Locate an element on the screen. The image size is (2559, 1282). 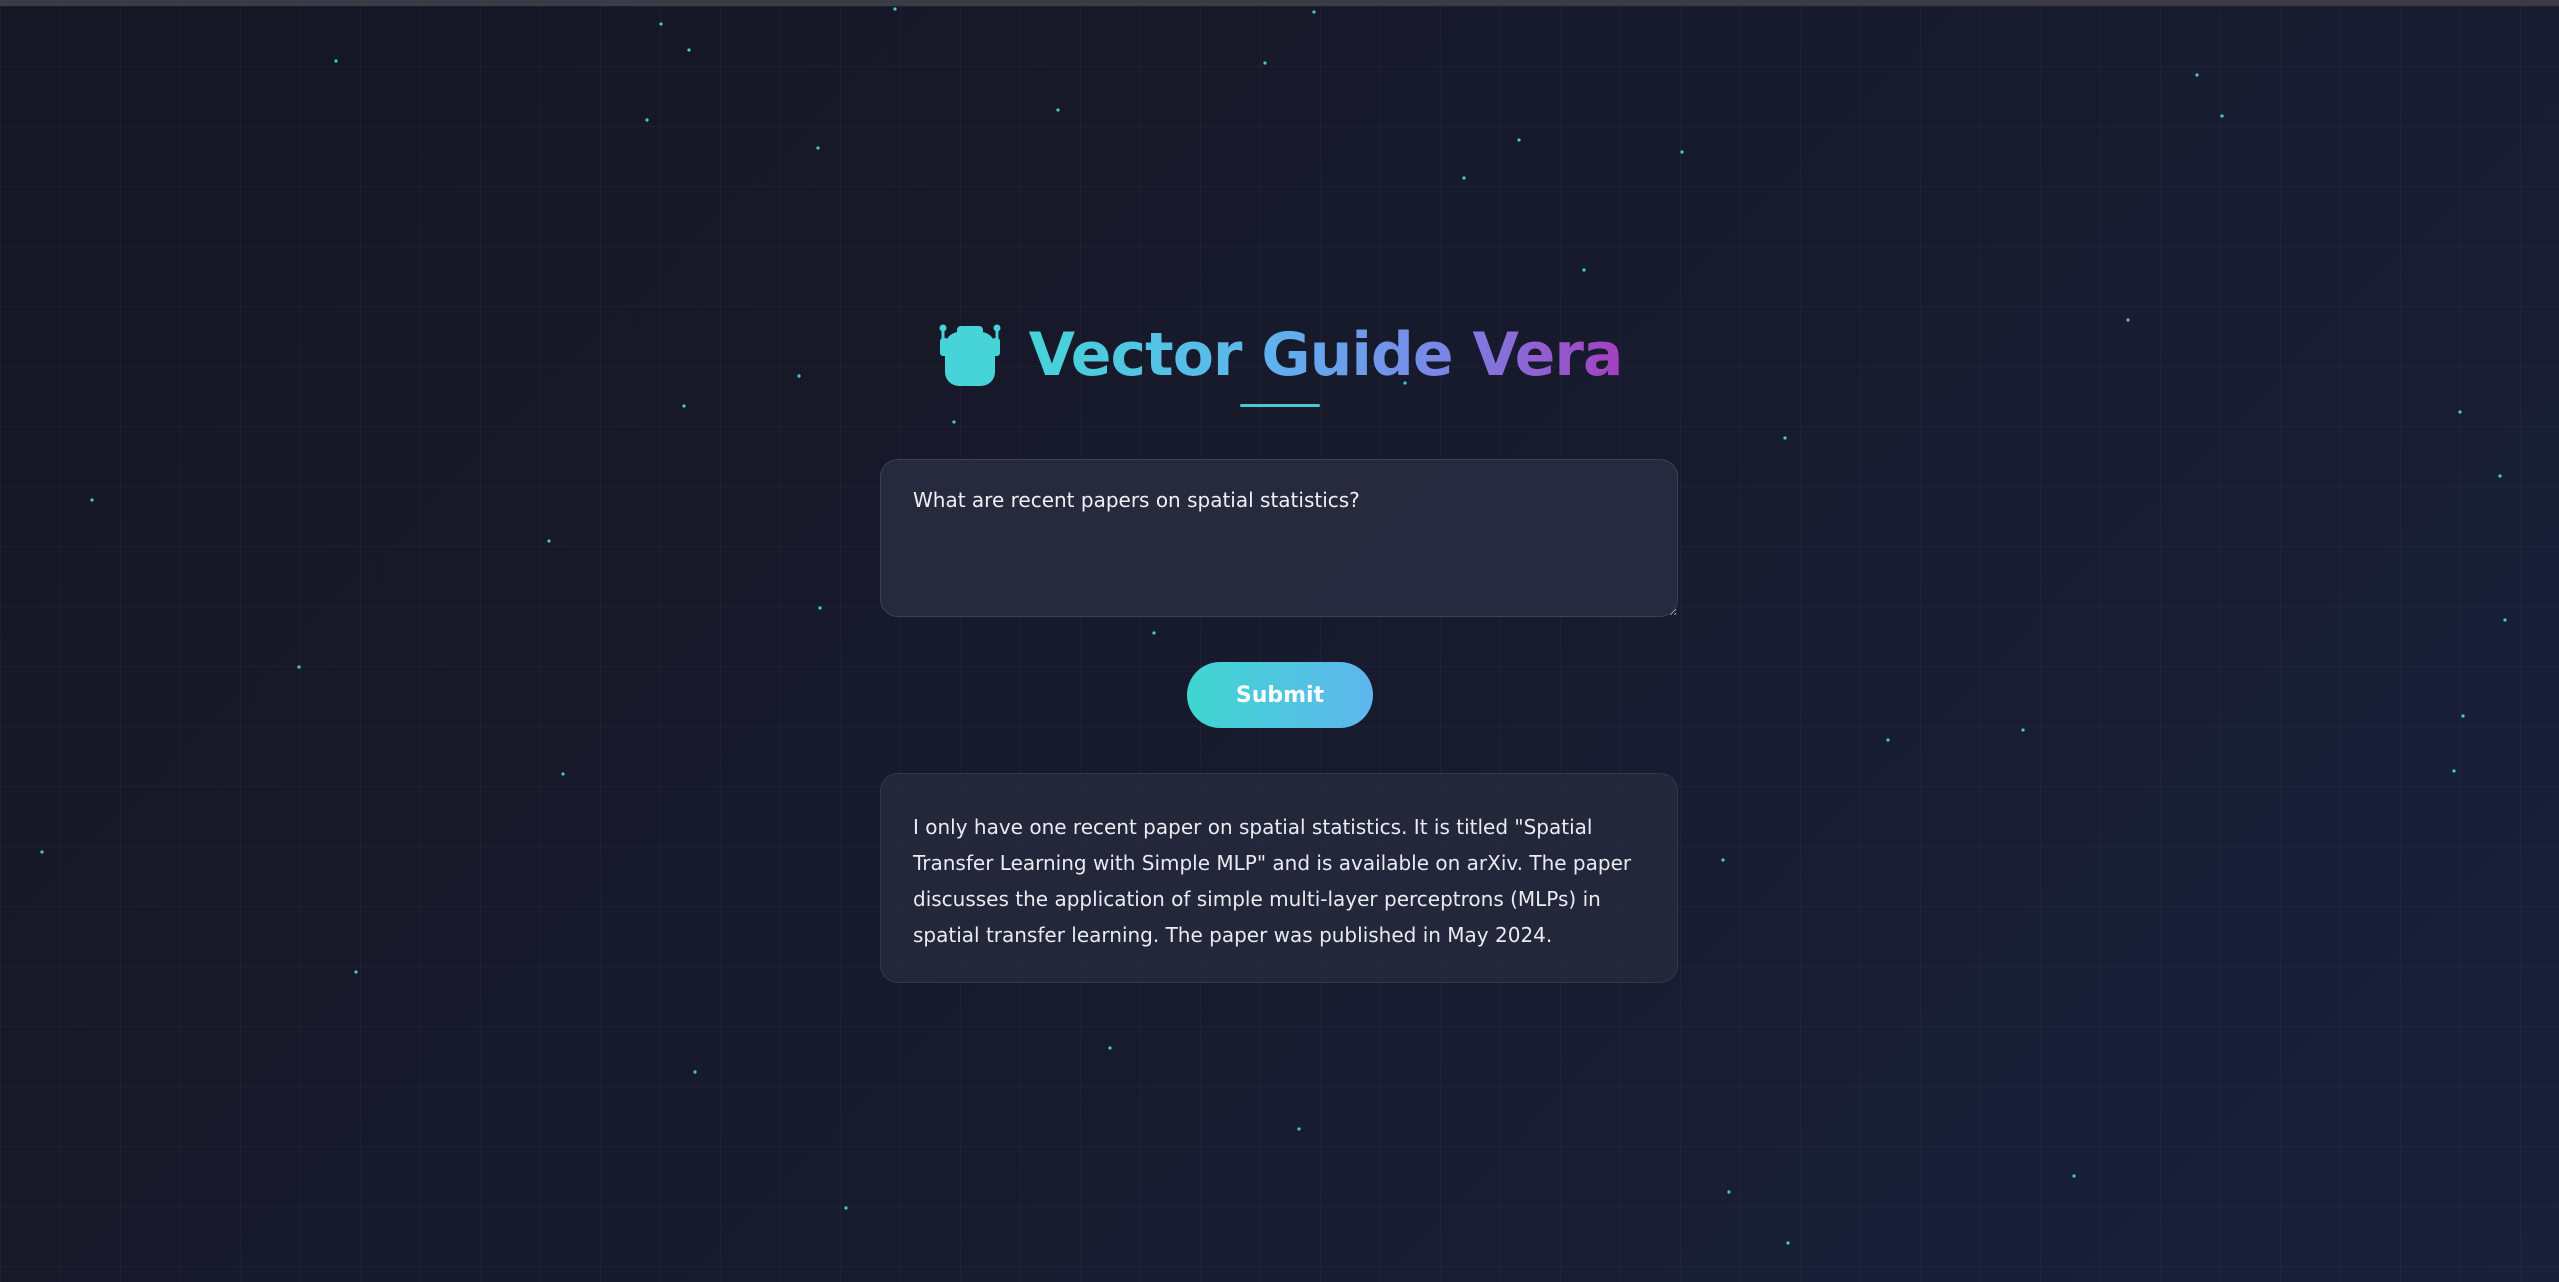
app-header: Vector Guide Vera is located at coordinates (1279, 355).